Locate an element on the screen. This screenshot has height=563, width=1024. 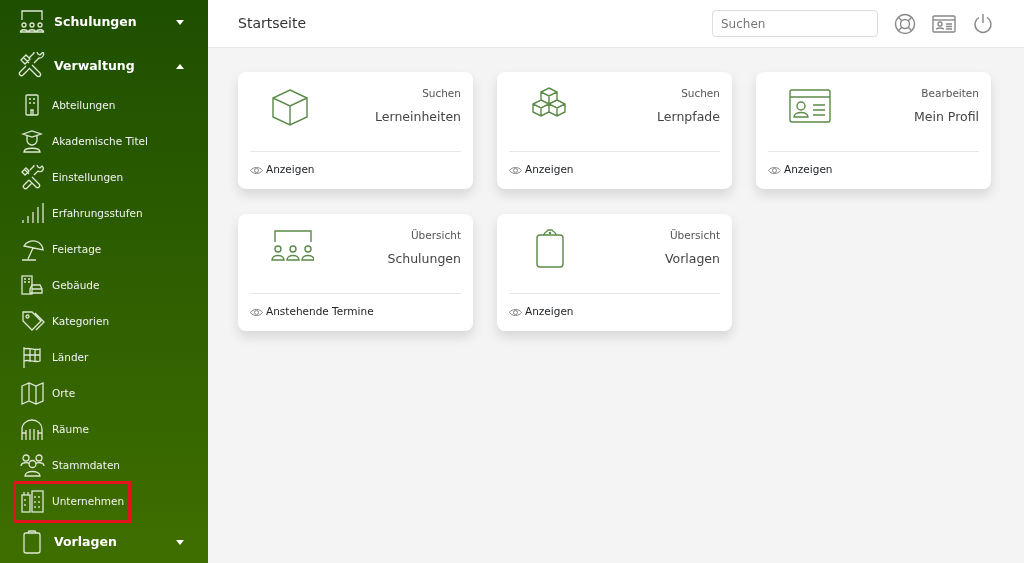
card-title: Lerneinheiten is located at coordinates (418, 116).